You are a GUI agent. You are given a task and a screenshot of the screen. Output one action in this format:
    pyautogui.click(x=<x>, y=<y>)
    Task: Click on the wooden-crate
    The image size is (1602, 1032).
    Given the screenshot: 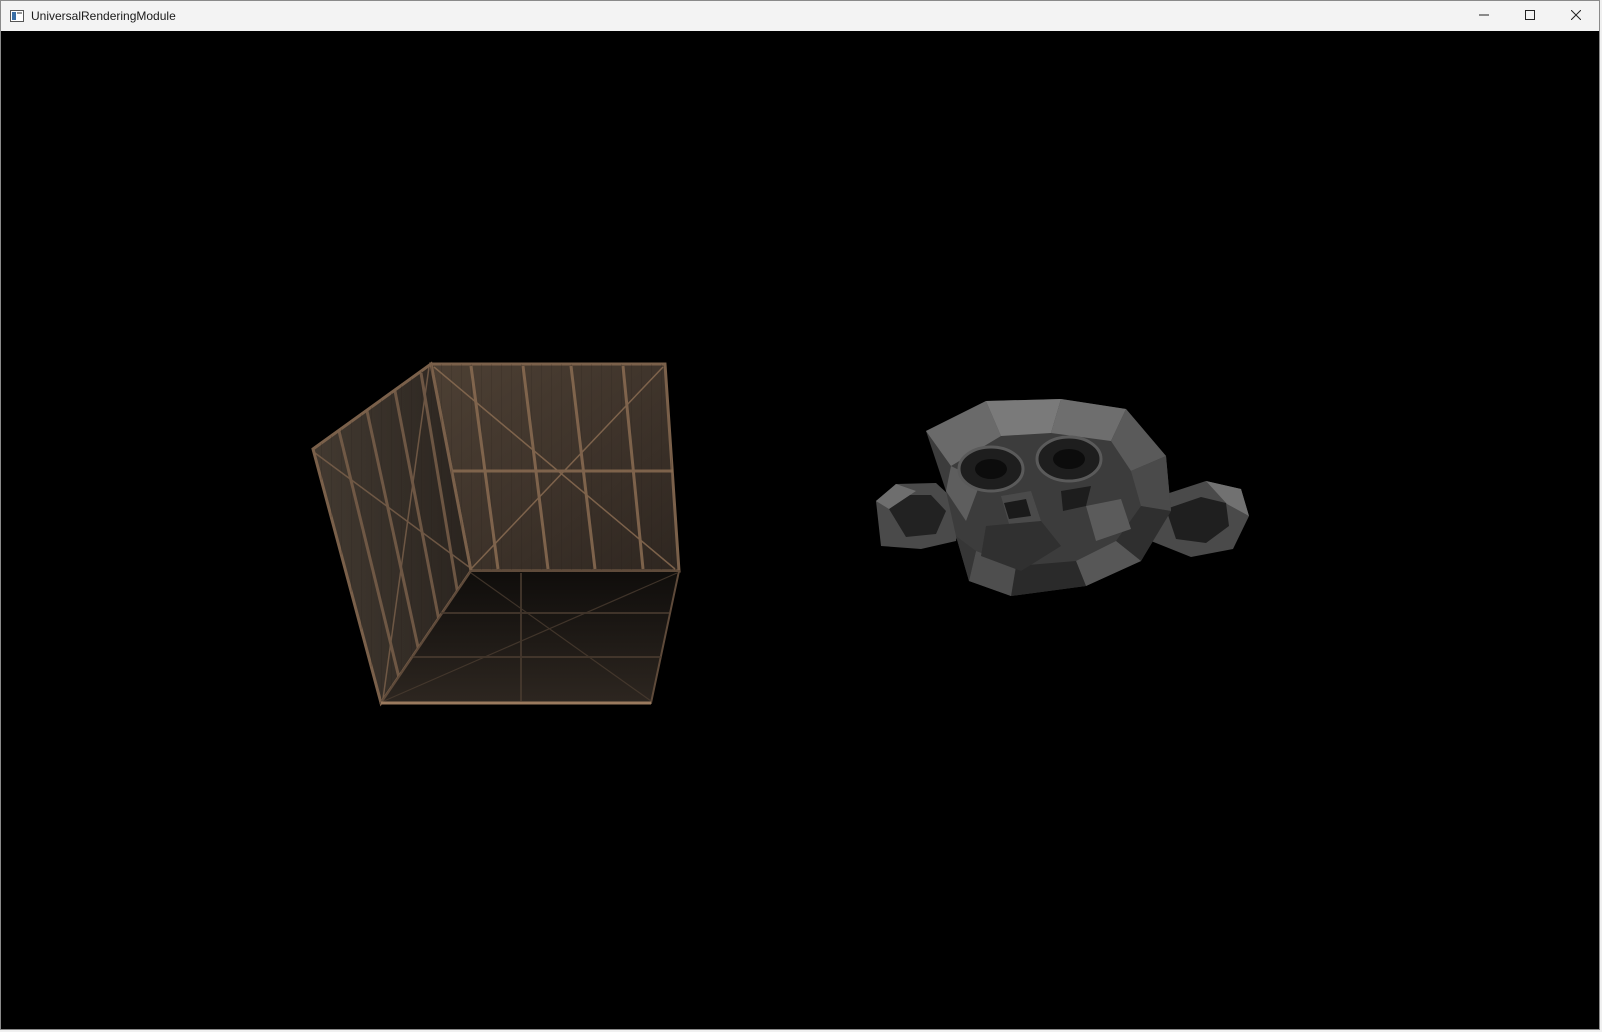 What is the action you would take?
    pyautogui.click(x=496, y=534)
    